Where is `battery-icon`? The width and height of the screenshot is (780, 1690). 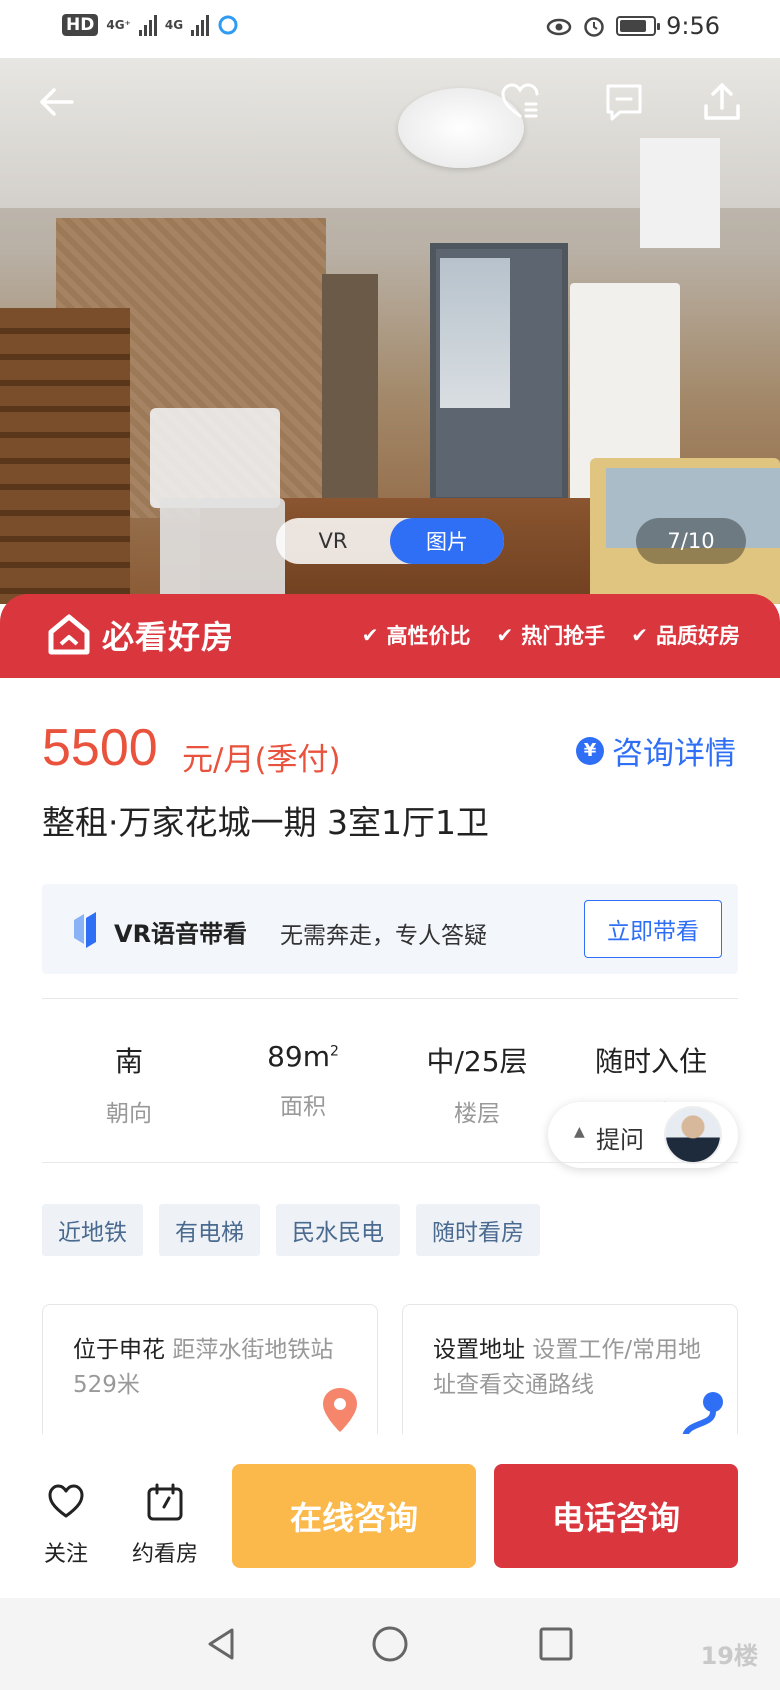
battery-icon is located at coordinates (638, 26).